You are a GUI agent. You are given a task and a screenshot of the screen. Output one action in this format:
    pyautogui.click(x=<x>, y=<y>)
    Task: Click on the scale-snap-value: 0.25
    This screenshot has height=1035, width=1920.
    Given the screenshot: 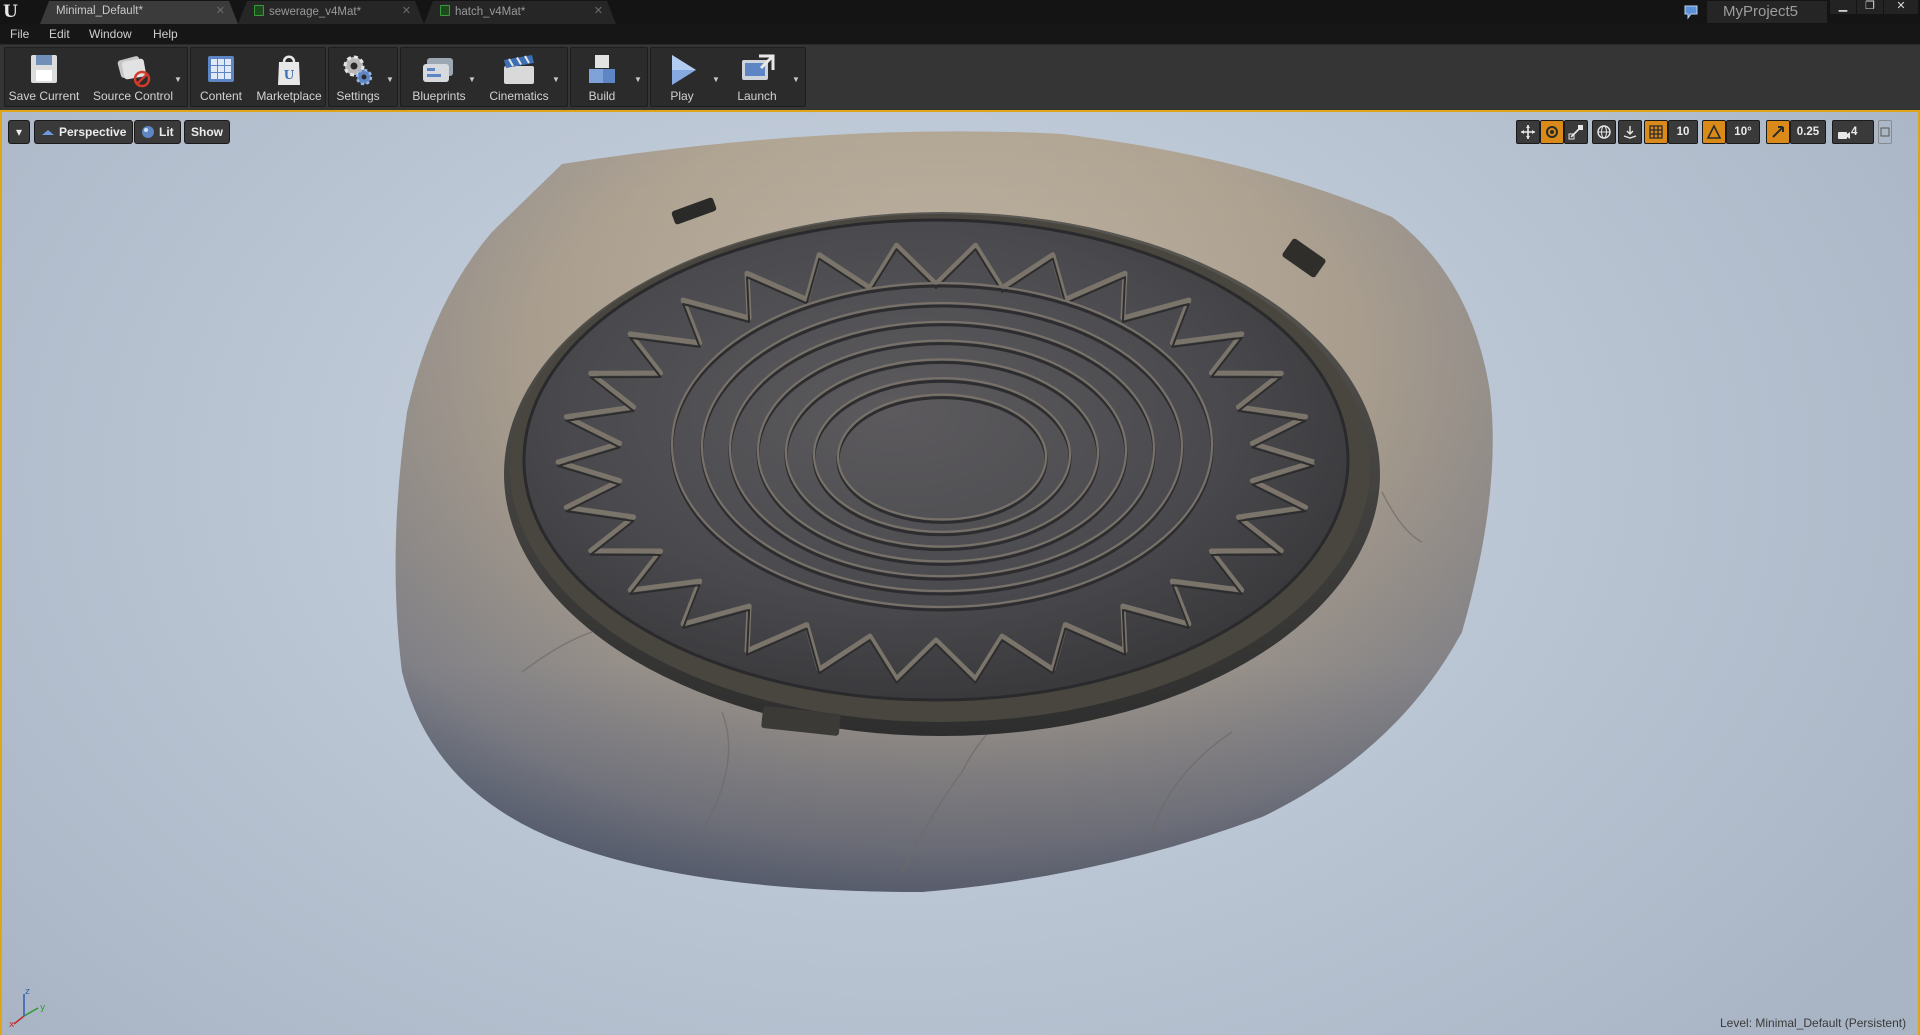 What is the action you would take?
    pyautogui.click(x=1808, y=132)
    